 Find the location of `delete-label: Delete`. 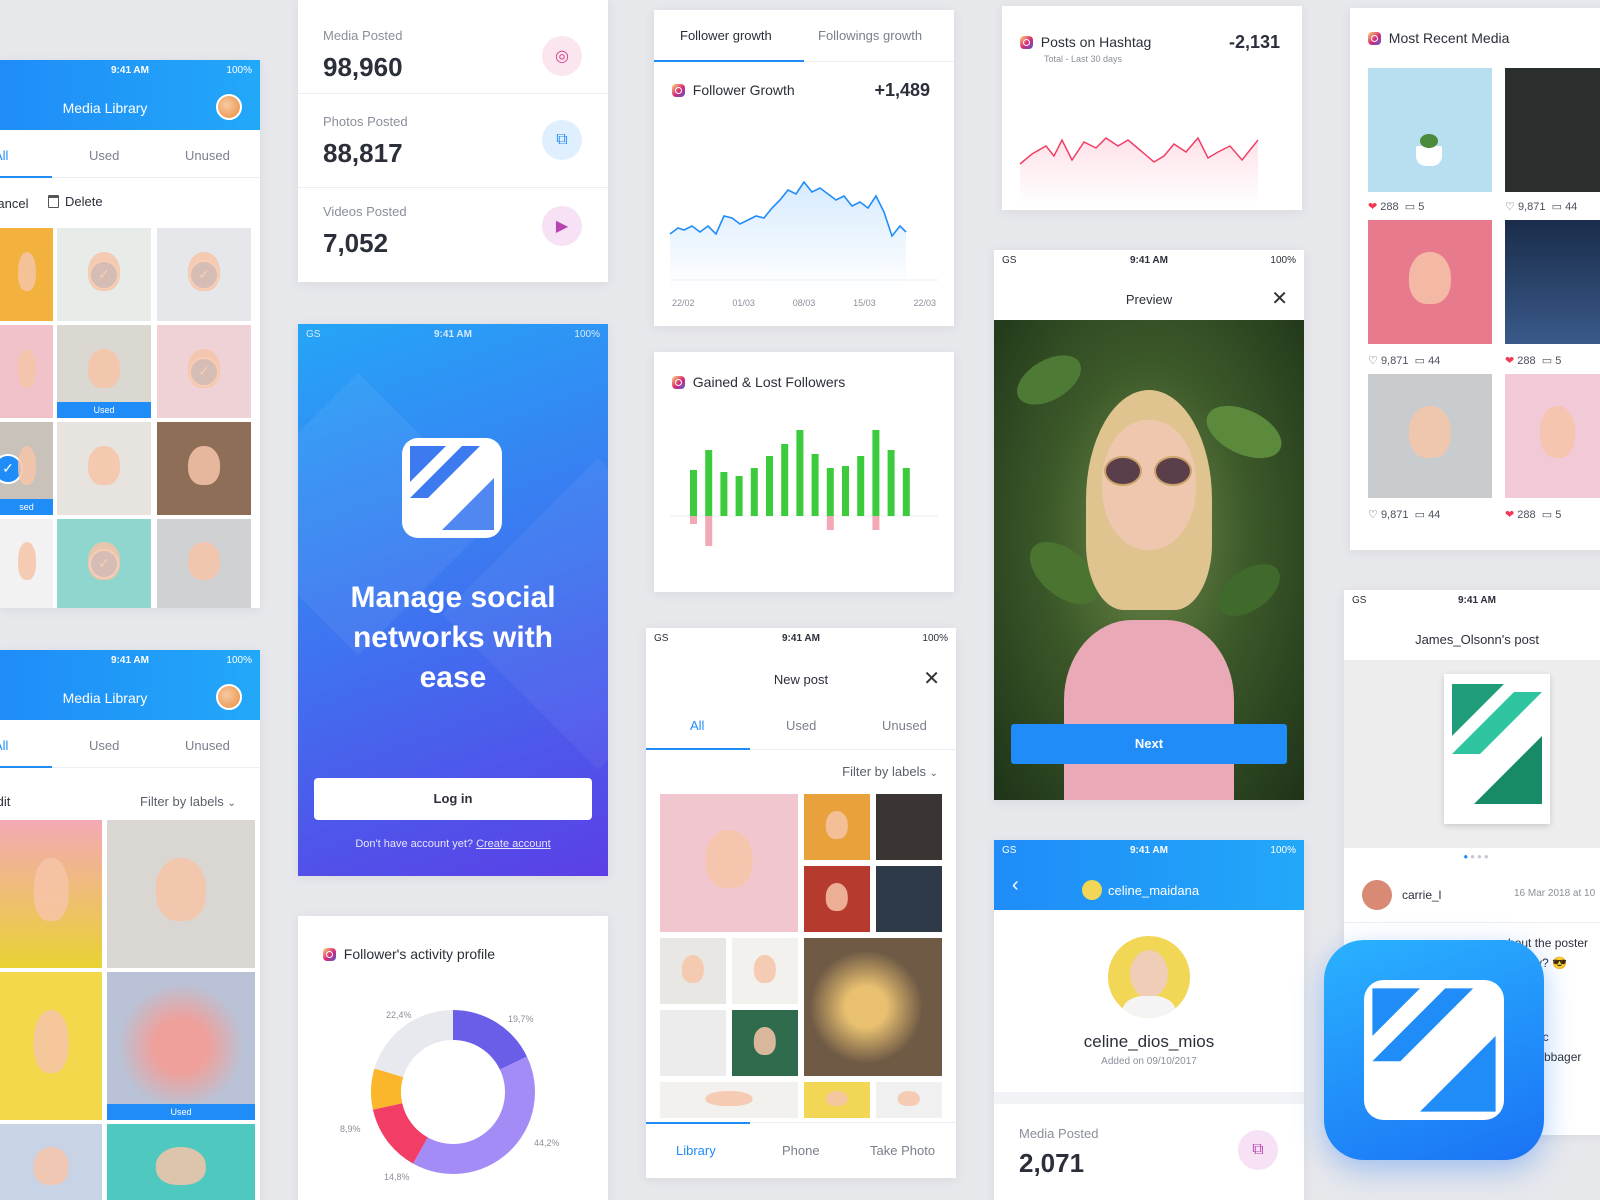

delete-label: Delete is located at coordinates (84, 201).